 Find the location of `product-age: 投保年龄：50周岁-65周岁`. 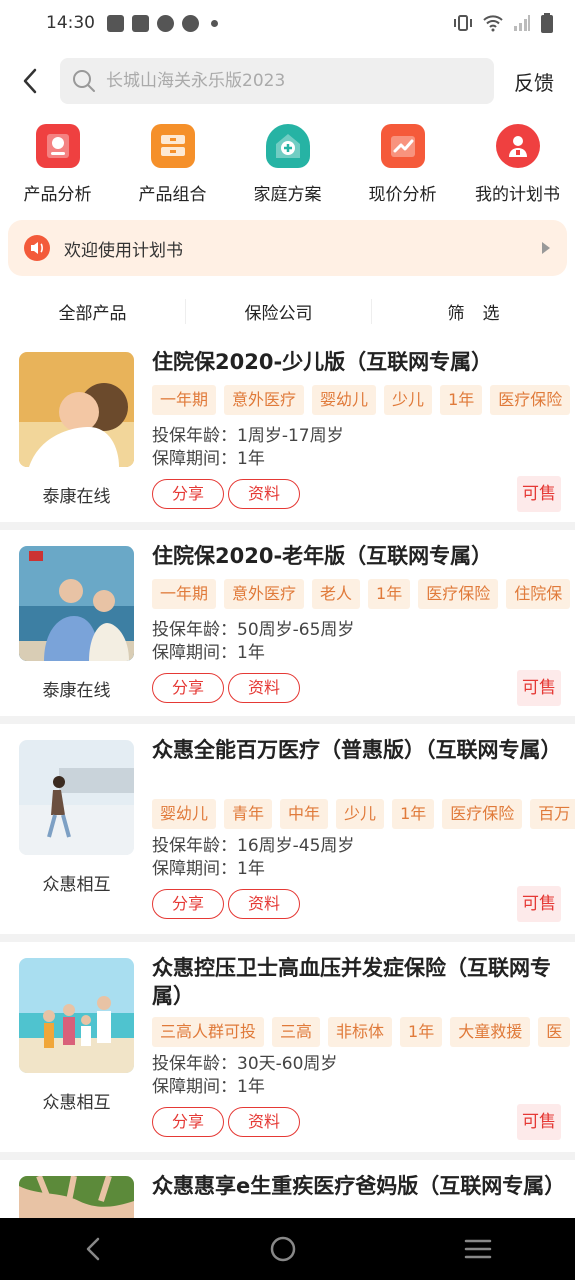

product-age: 投保年龄：50周岁-65周岁 is located at coordinates (253, 630).